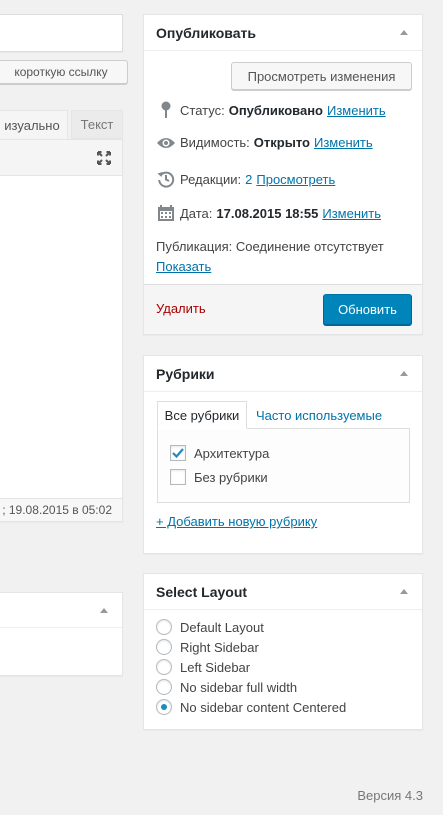 Image resolution: width=443 pixels, height=815 pixels. Describe the element at coordinates (219, 647) in the screenshot. I see `layout-option-label: Right Sidebar` at that location.